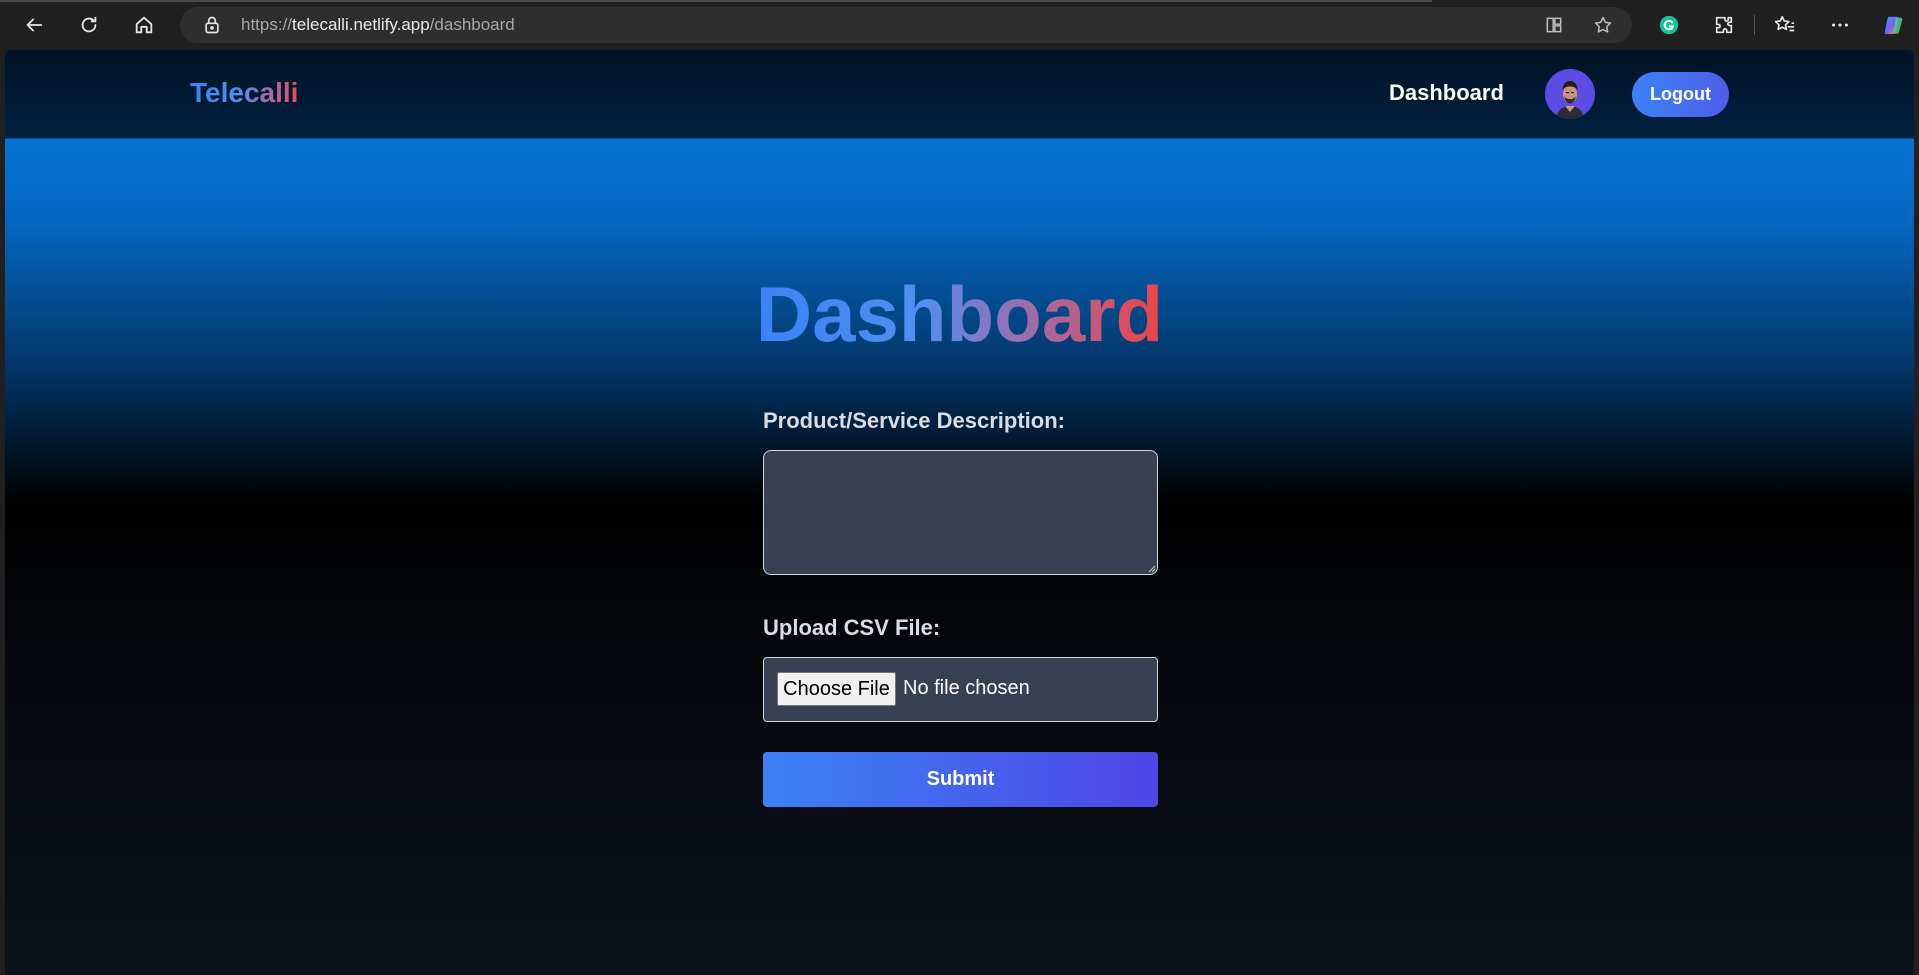 The width and height of the screenshot is (1919, 975). Describe the element at coordinates (836, 689) in the screenshot. I see `choose-file-button: Choose File` at that location.